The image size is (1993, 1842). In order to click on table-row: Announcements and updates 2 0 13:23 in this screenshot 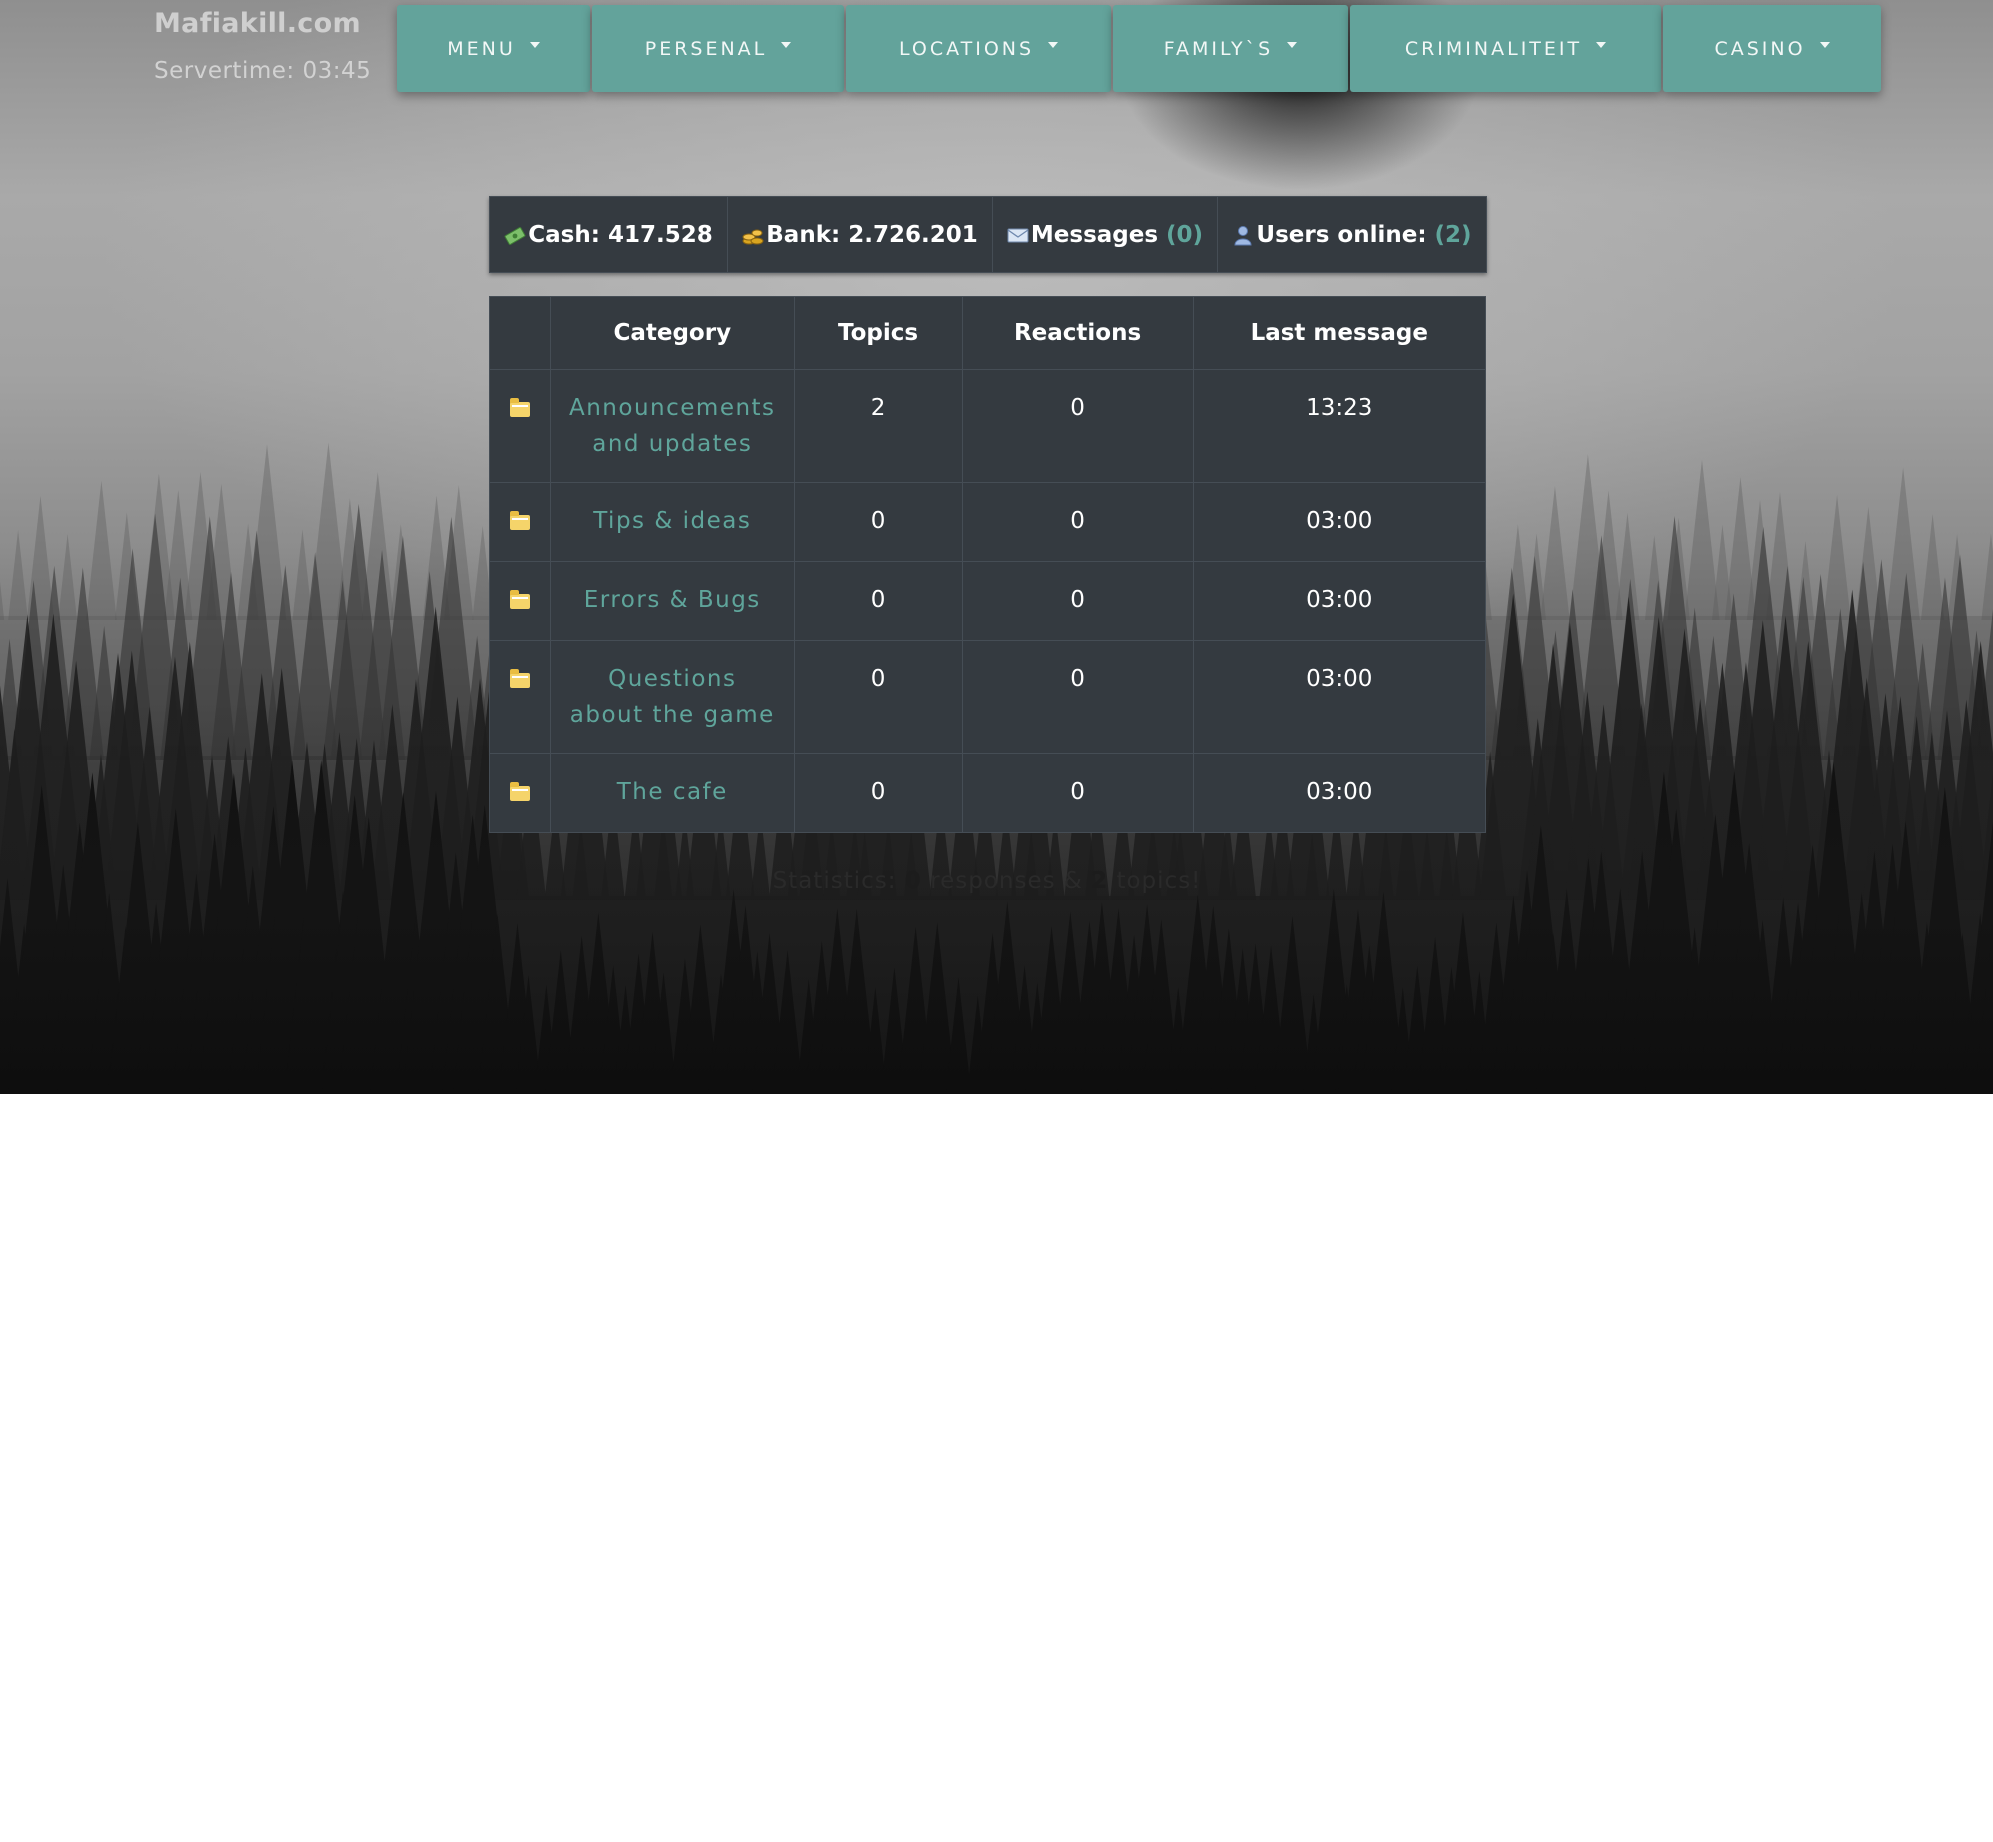, I will do `click(988, 426)`.